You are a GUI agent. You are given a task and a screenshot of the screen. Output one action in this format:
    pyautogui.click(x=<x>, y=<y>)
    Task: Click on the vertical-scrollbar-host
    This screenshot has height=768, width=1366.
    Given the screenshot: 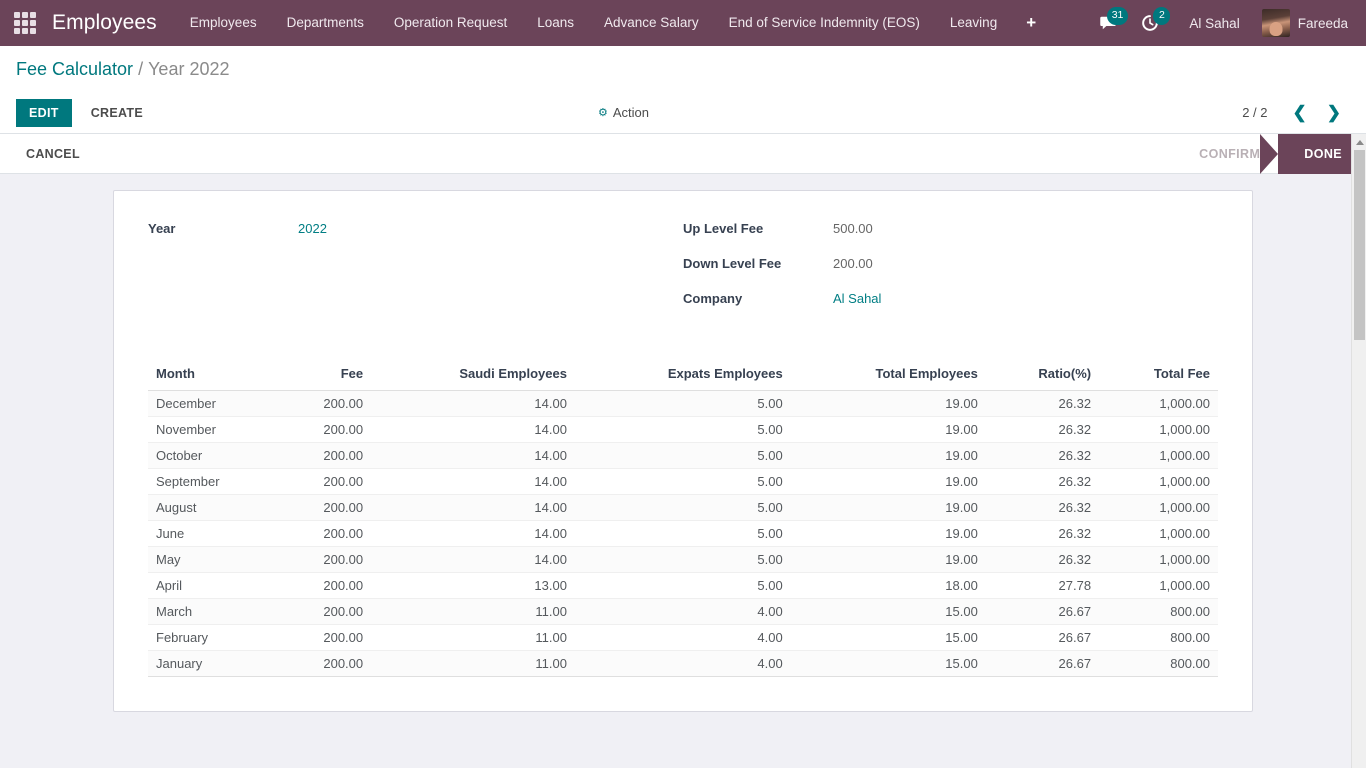 What is the action you would take?
    pyautogui.click(x=1358, y=451)
    